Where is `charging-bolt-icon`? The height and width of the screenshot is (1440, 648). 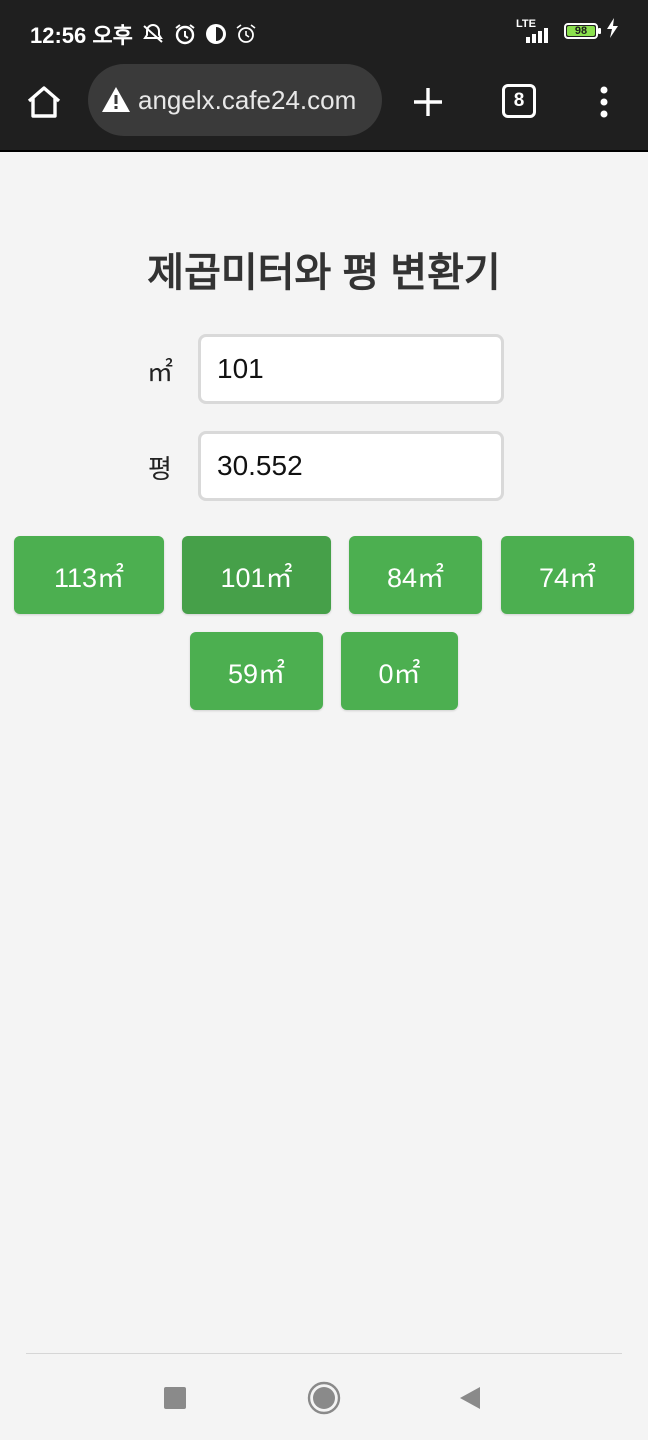 charging-bolt-icon is located at coordinates (613, 30).